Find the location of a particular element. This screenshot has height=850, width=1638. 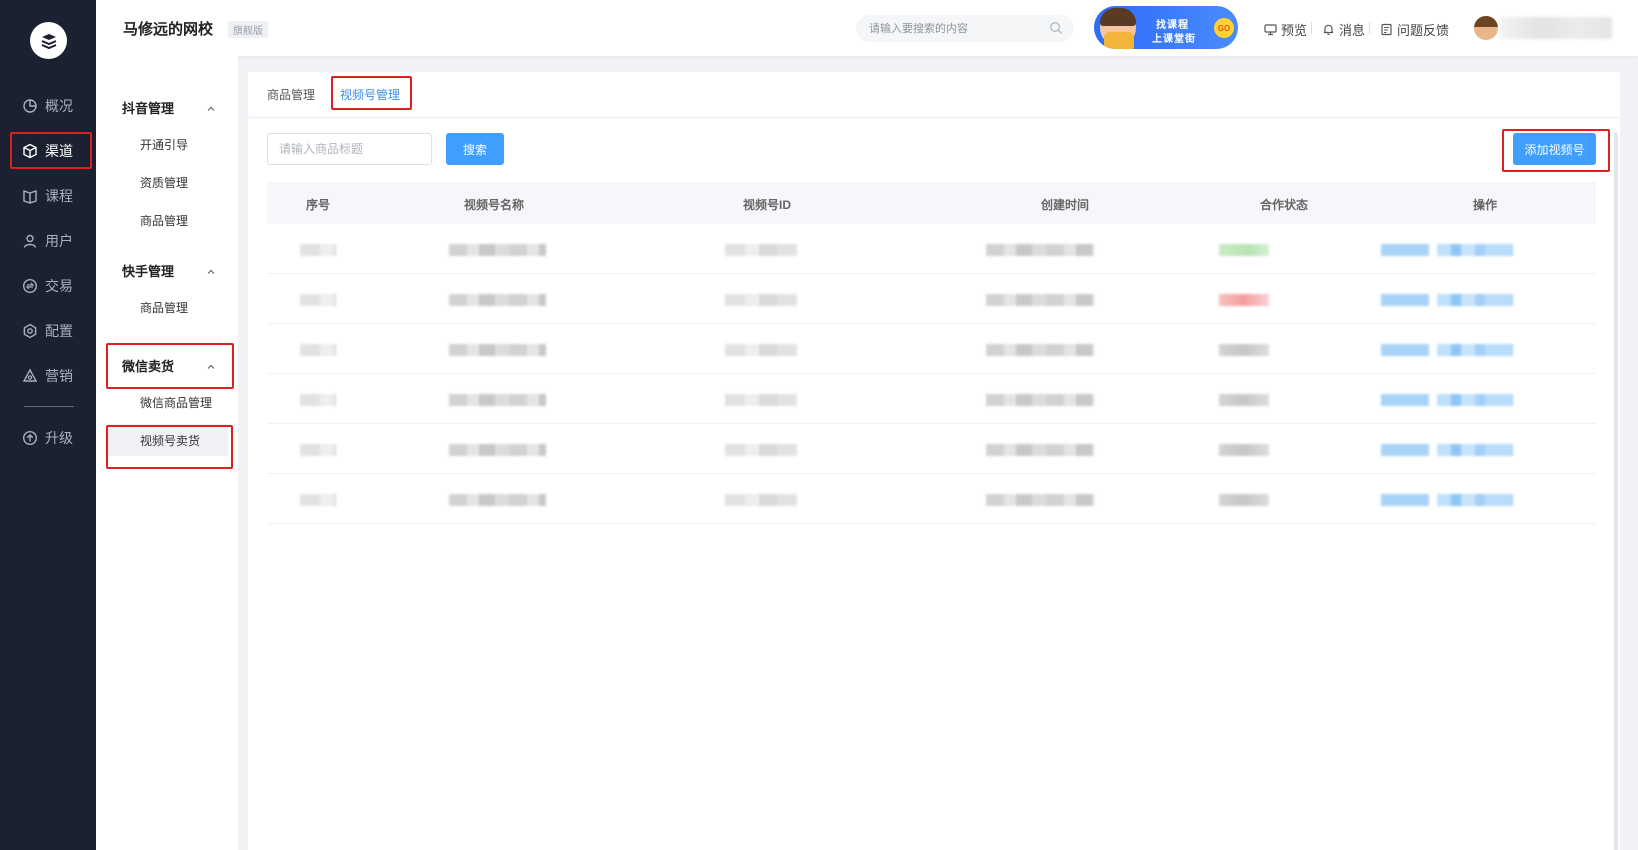

nav-divider is located at coordinates (49, 406).